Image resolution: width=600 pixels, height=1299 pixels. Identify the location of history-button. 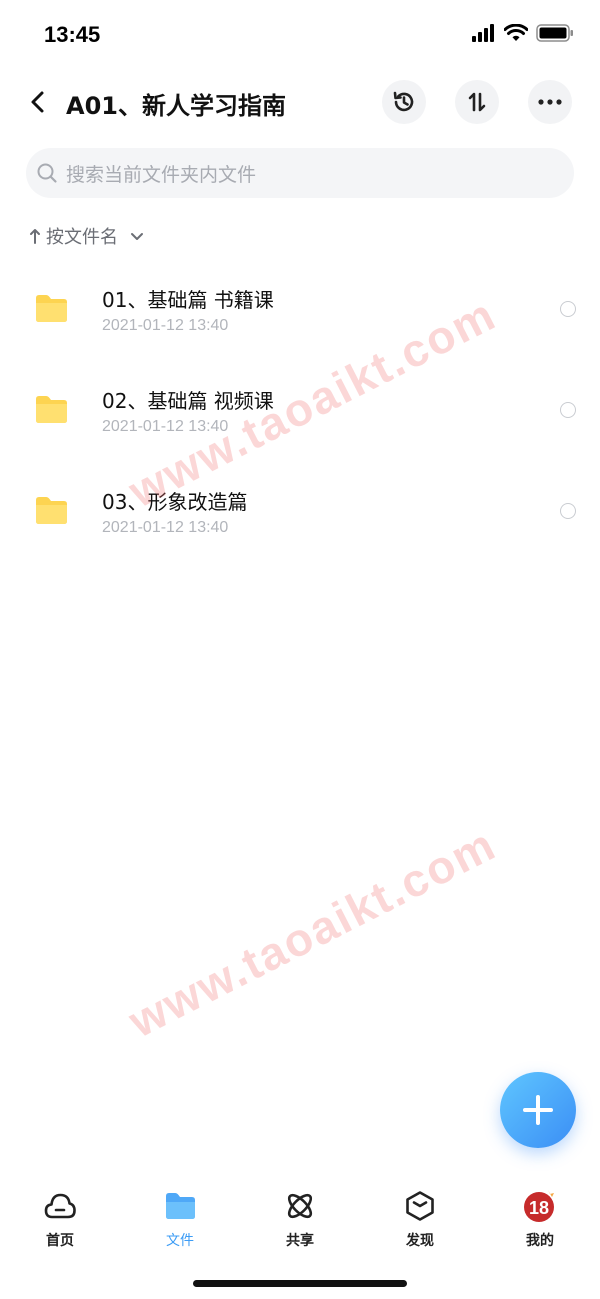
(404, 102).